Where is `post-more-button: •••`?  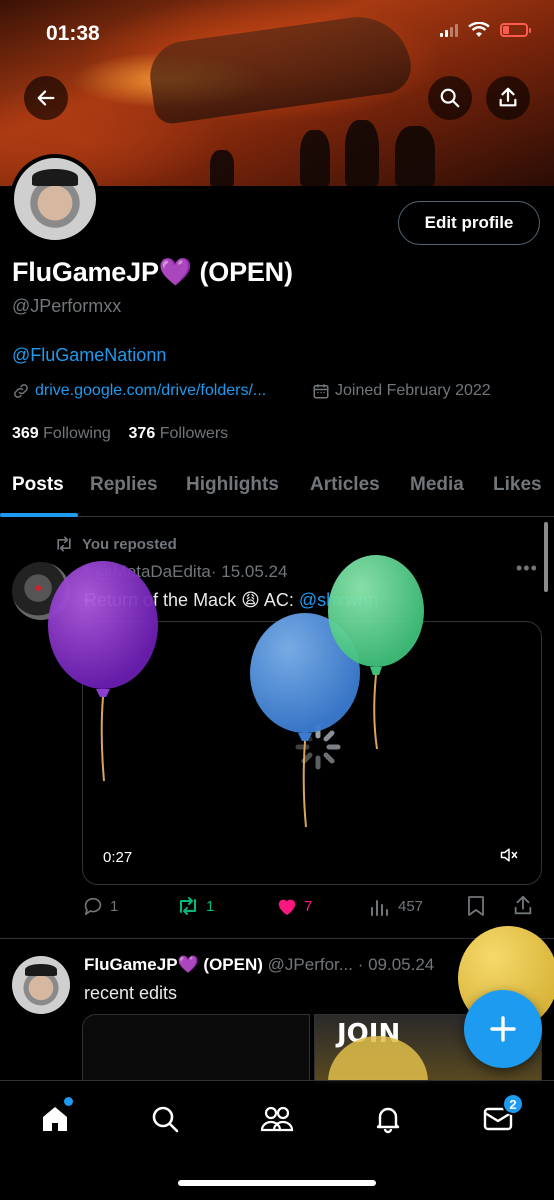
post-more-button: ••• is located at coordinates (527, 568).